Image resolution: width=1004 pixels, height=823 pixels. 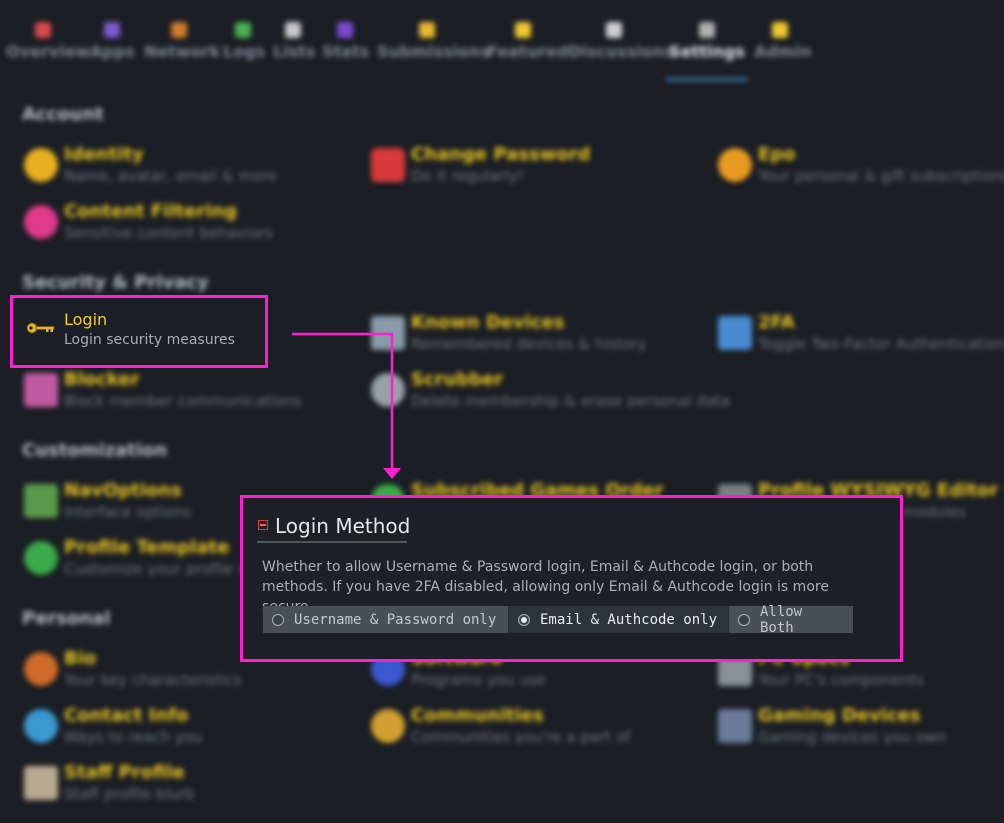 I want to click on dialog-title-underline, so click(x=332, y=542).